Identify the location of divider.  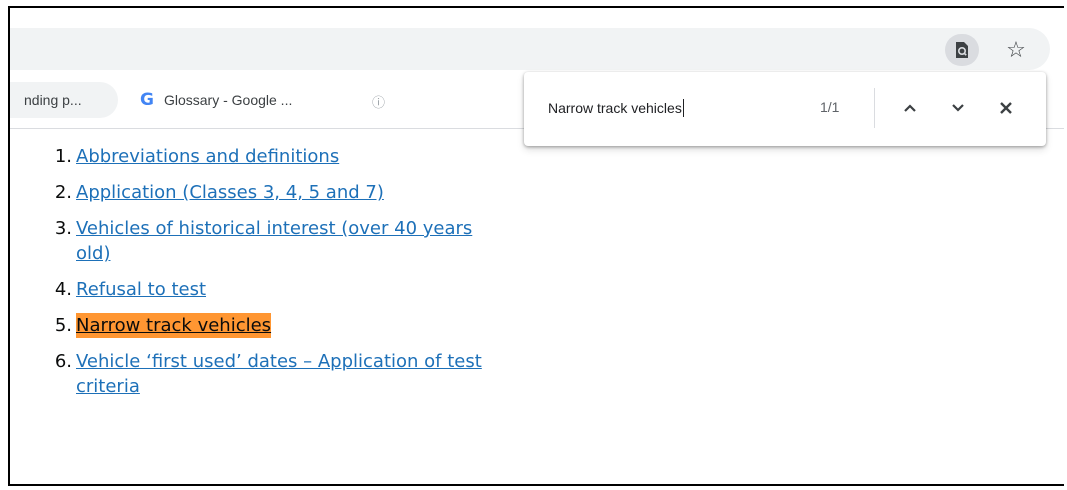
(874, 108).